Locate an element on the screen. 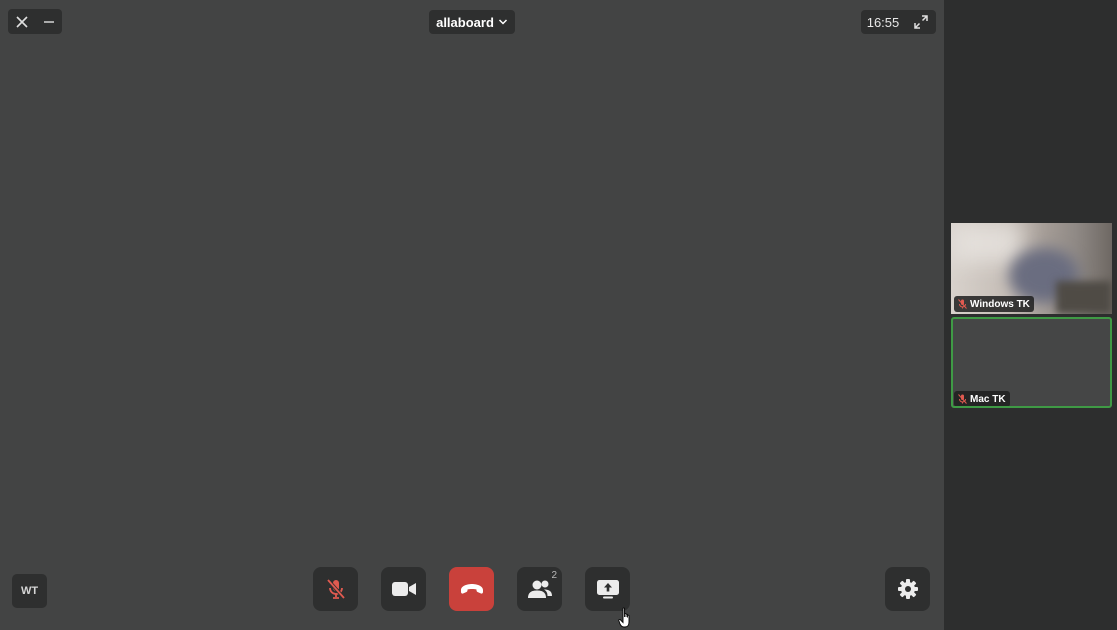  settings-button is located at coordinates (907, 589).